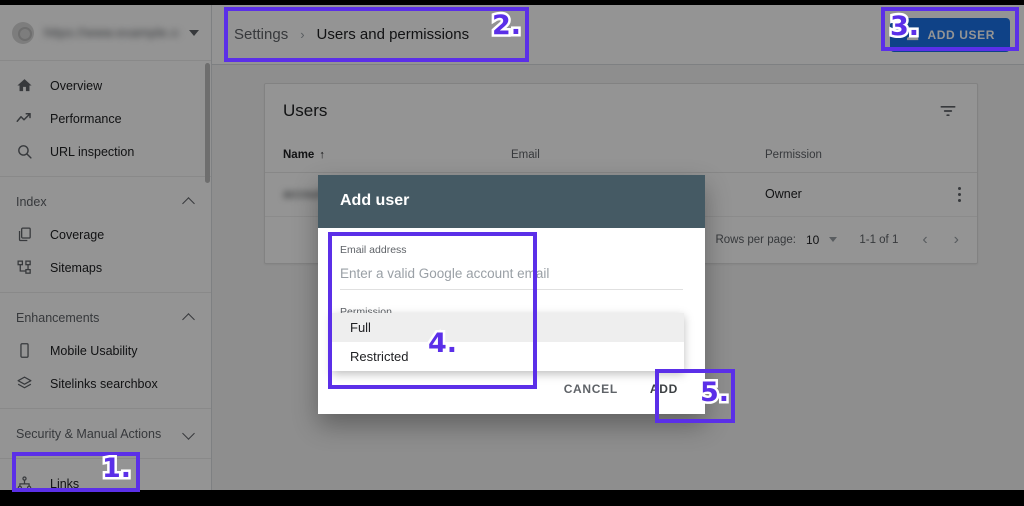 Image resolution: width=1024 pixels, height=506 pixels. Describe the element at coordinates (835, 155) in the screenshot. I see `column-header-permission: Permission` at that location.